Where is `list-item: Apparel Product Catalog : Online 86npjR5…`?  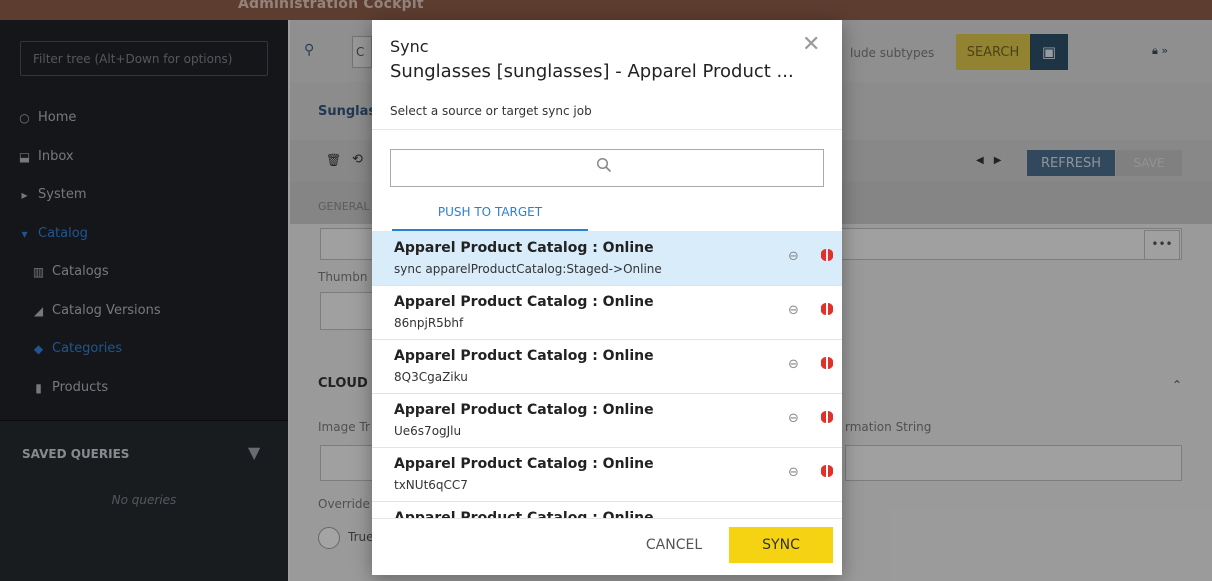
list-item: Apparel Product Catalog : Online 86npjR5… is located at coordinates (607, 313).